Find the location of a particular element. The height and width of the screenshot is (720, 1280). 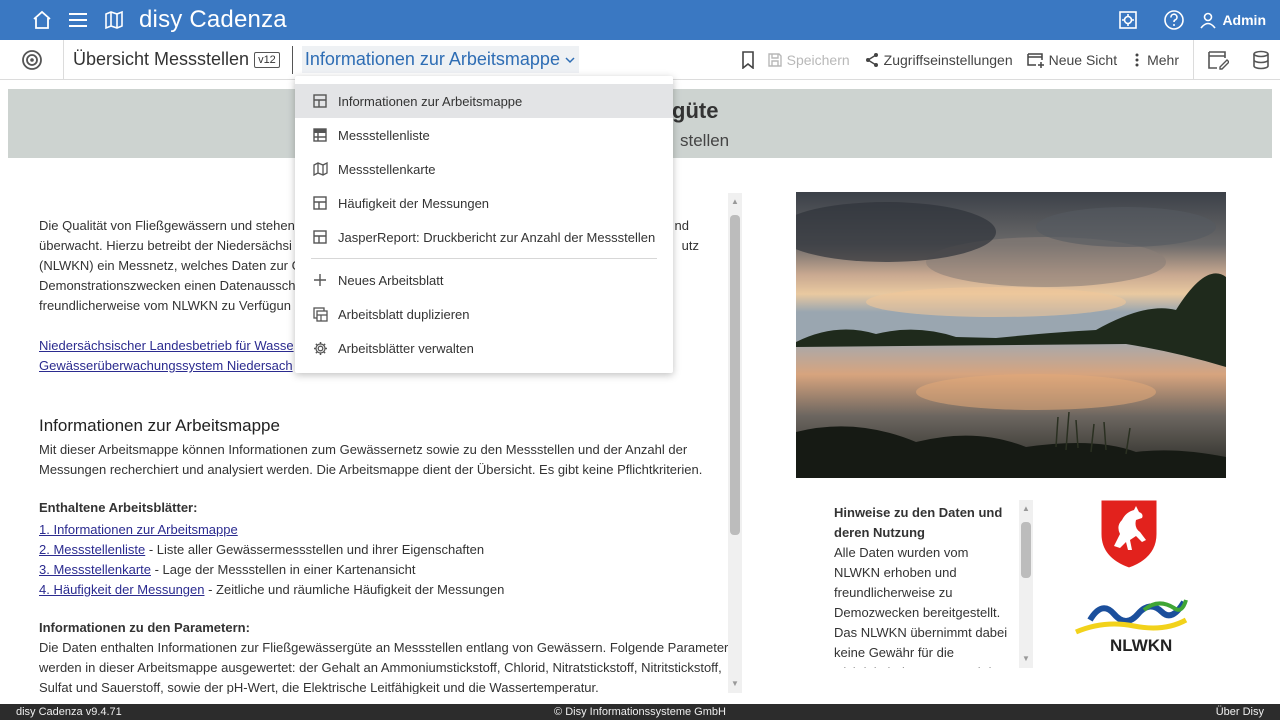

user-name: Admin is located at coordinates (1244, 20).